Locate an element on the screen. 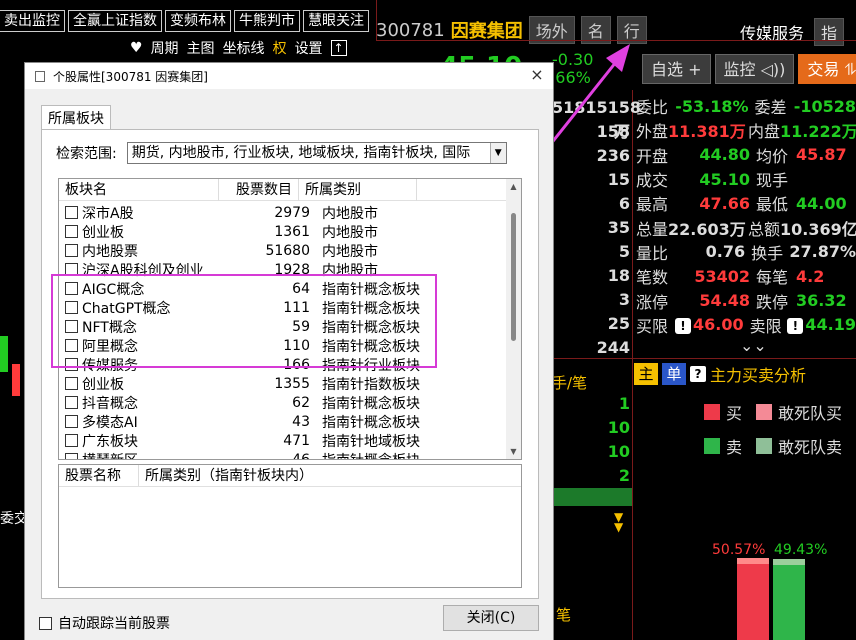  legend-dare-buy: 敢死队买 is located at coordinates (799, 412).